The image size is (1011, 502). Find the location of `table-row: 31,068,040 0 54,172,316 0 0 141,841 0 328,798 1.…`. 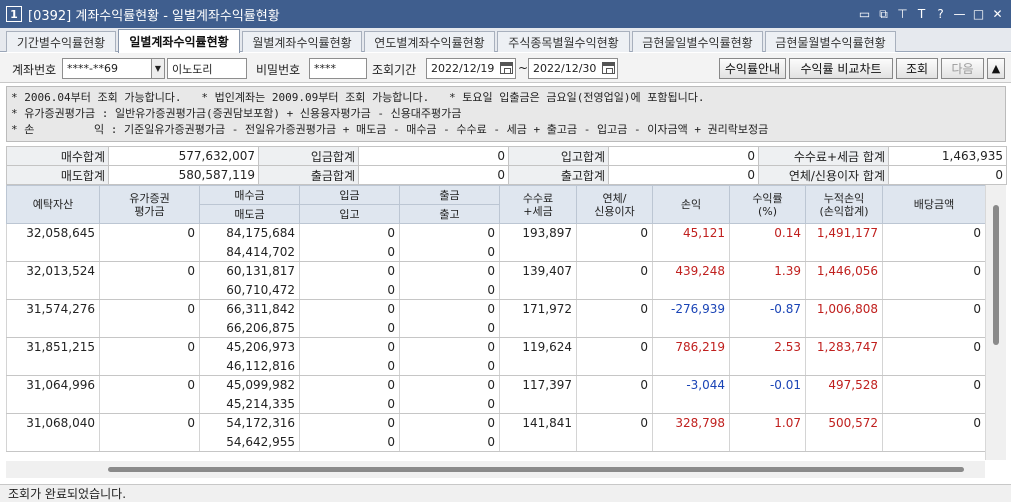

table-row: 31,068,040 0 54,172,316 0 0 141,841 0 328,798 1.… is located at coordinates (496, 432).